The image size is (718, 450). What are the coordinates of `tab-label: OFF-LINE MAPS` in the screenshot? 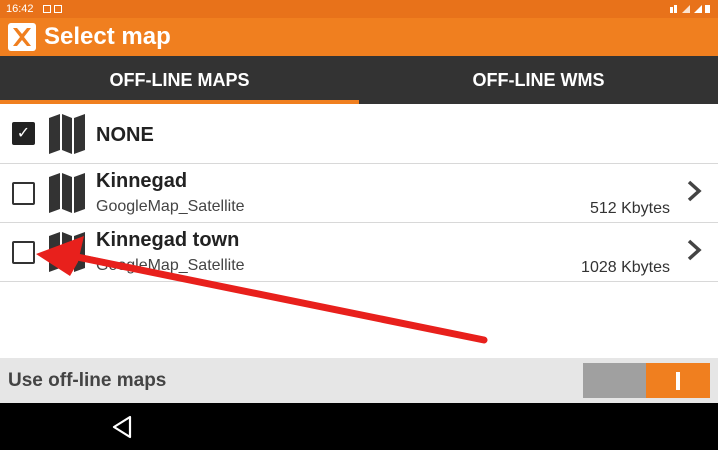 It's located at (179, 79).